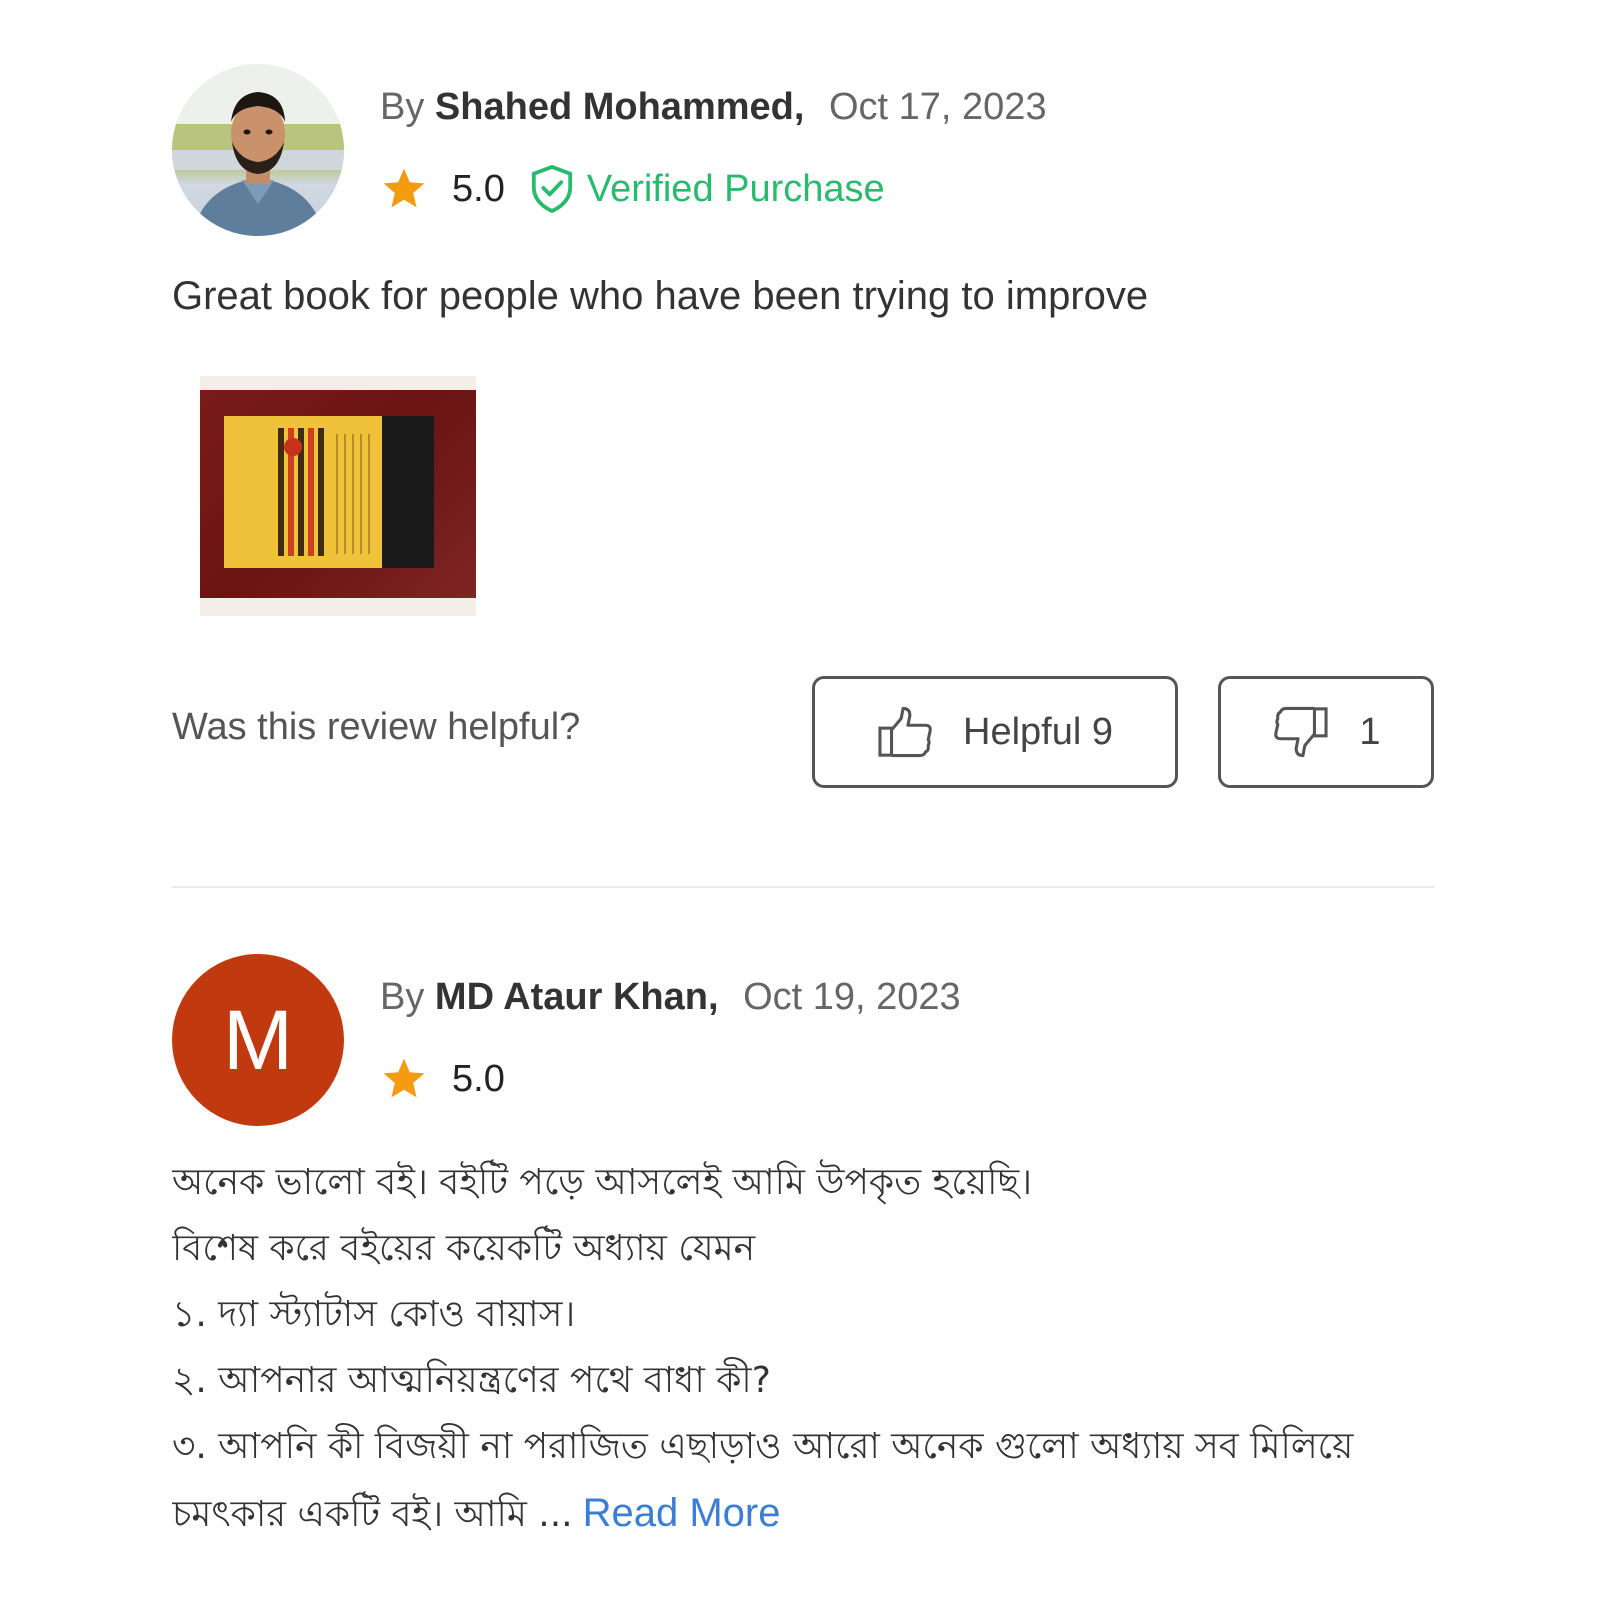 The width and height of the screenshot is (1600, 1600). Describe the element at coordinates (852, 997) in the screenshot. I see `review-date: Oct 19, 2023` at that location.